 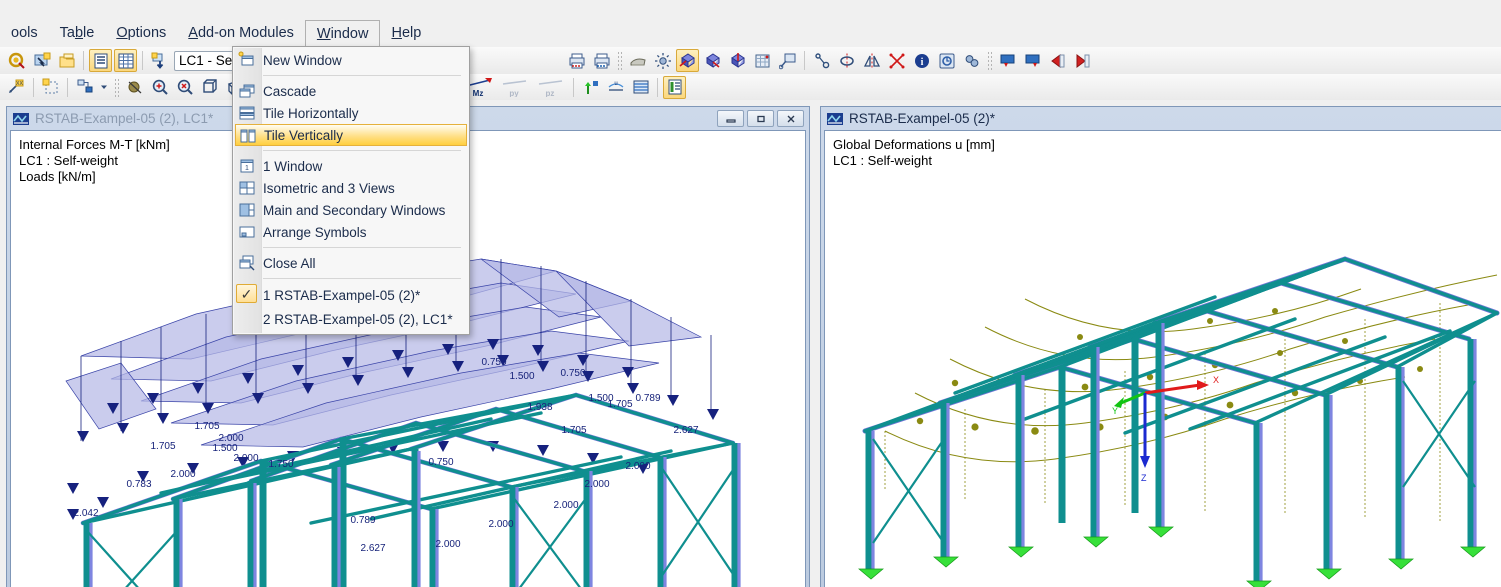 I want to click on comment-blue-icon, so click(x=1007, y=60).